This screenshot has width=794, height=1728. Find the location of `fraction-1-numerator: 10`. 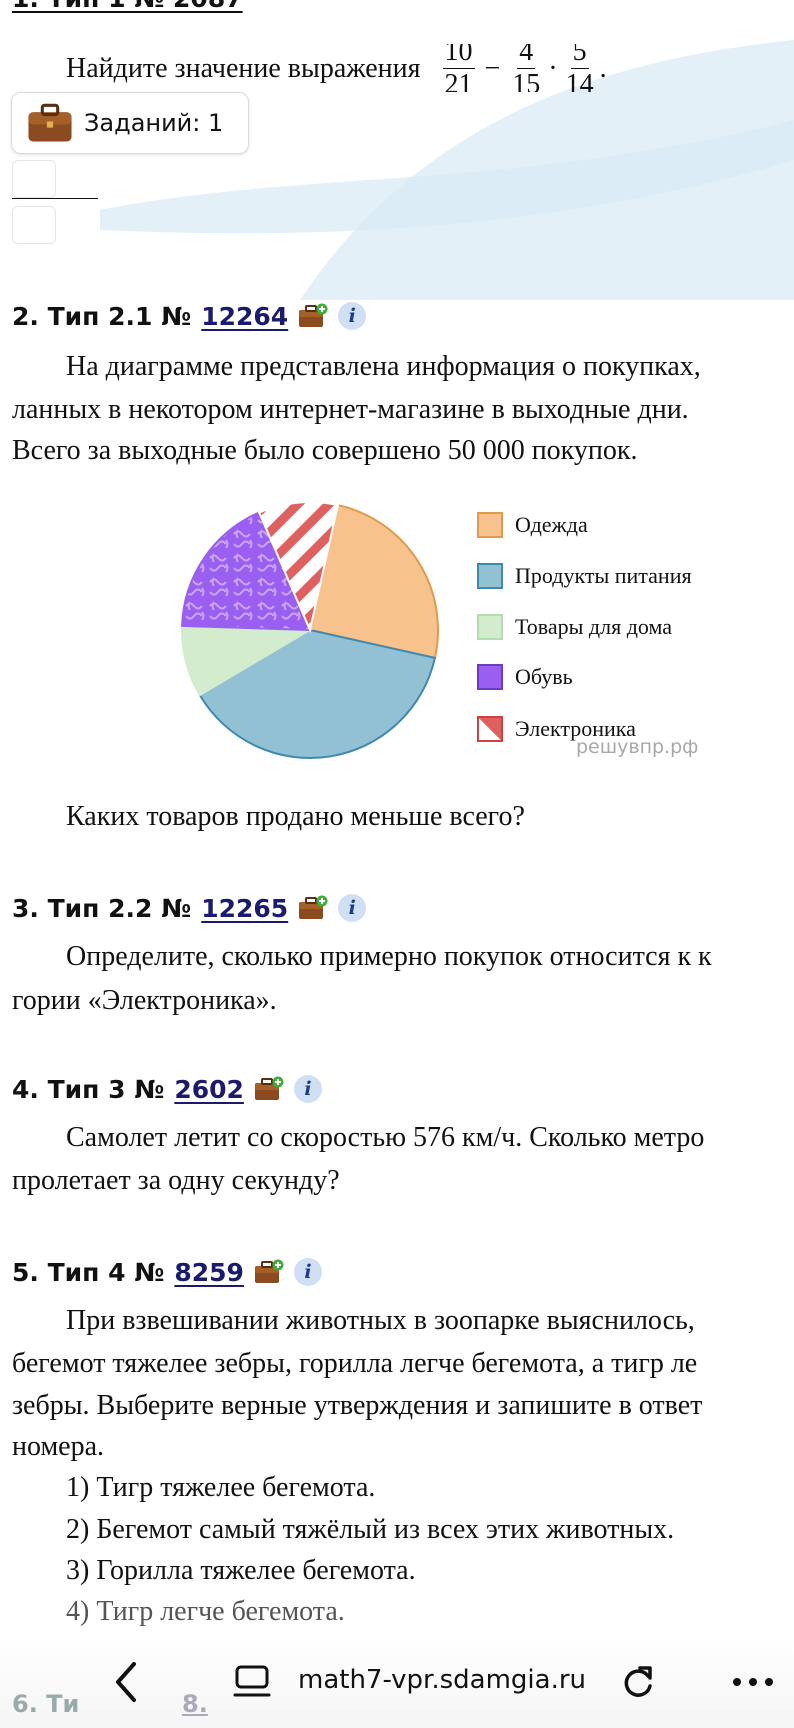

fraction-1-numerator: 10 is located at coordinates (458, 56).